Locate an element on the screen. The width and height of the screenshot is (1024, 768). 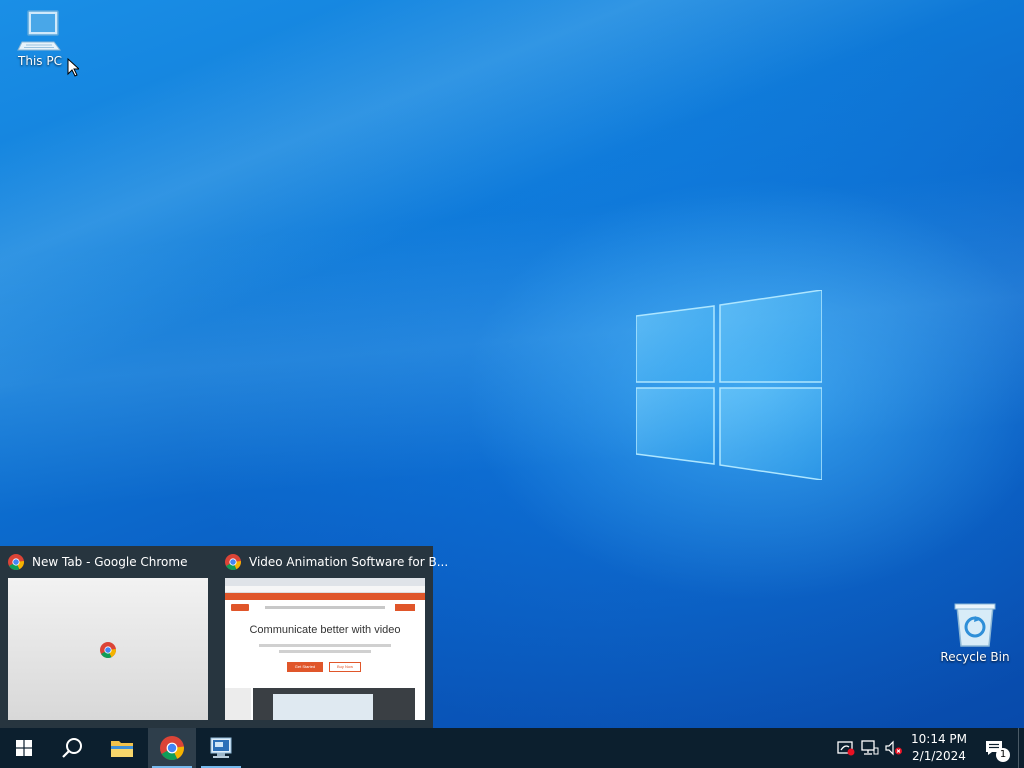
site-nav is located at coordinates (325, 607).